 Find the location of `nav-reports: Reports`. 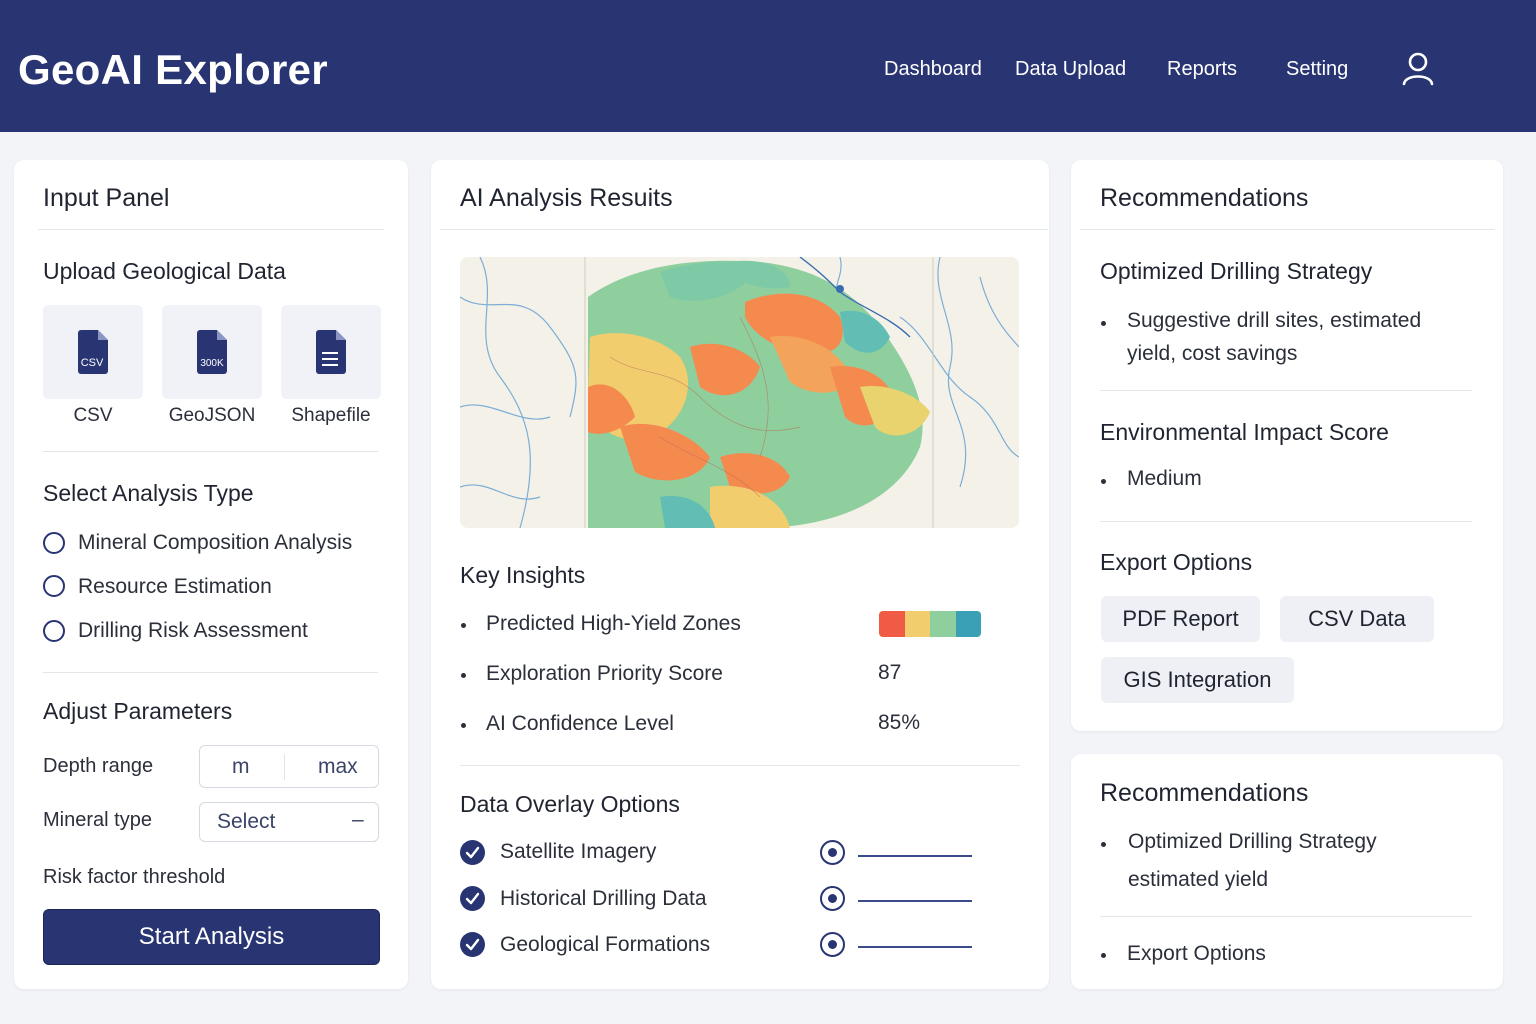

nav-reports: Reports is located at coordinates (1202, 69).